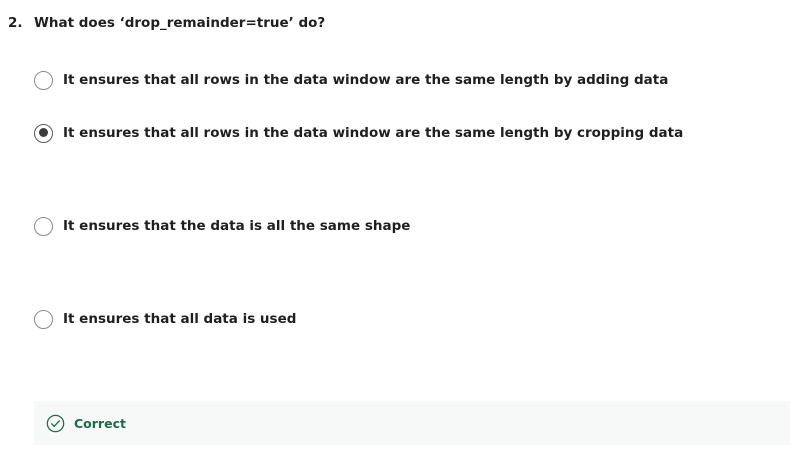 The width and height of the screenshot is (798, 458). Describe the element at coordinates (100, 423) in the screenshot. I see `feedback-label: Correct` at that location.